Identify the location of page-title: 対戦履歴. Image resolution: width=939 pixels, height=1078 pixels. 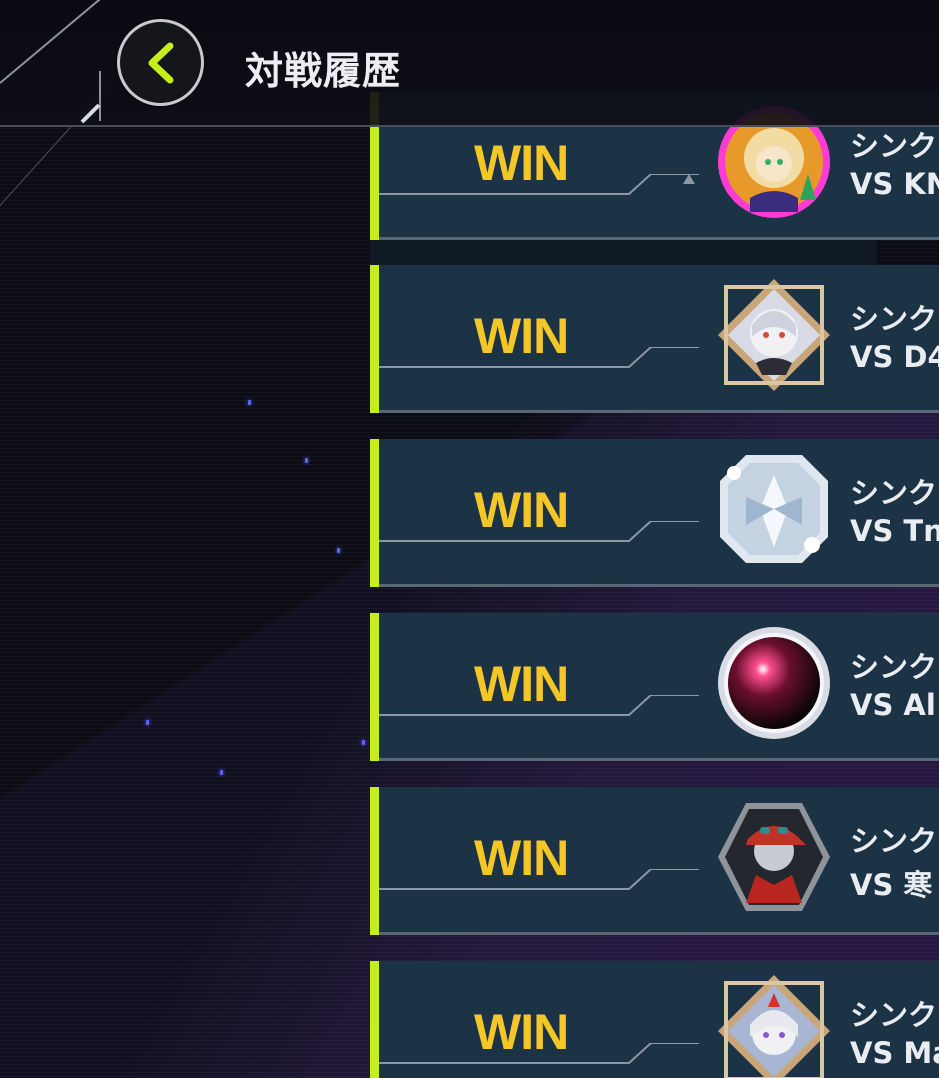
(323, 71).